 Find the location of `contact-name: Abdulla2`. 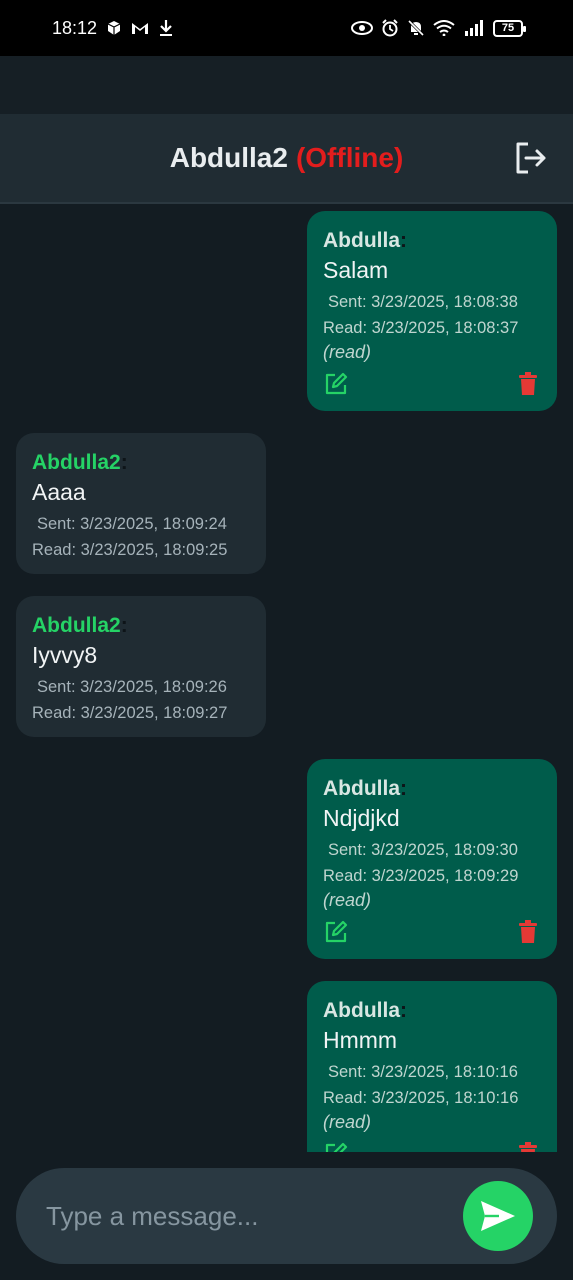

contact-name: Abdulla2 is located at coordinates (228, 157).